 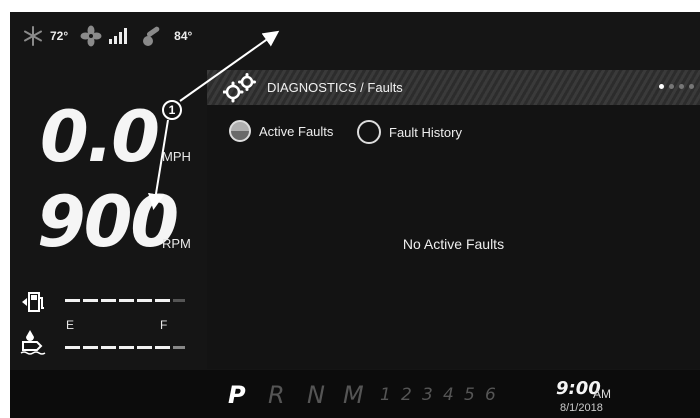 I want to click on gear-3: 3, so click(x=427, y=395).